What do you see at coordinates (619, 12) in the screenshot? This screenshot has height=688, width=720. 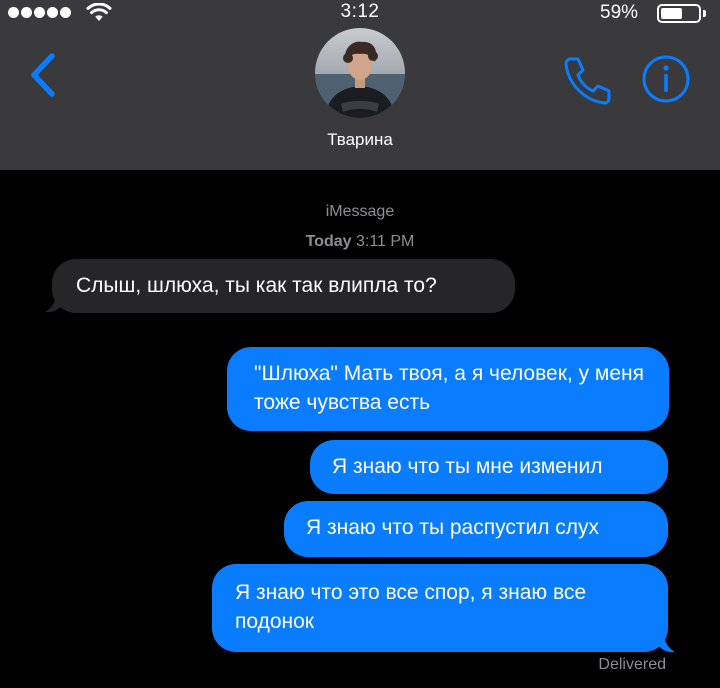 I see `battery-percent: 59%` at bounding box center [619, 12].